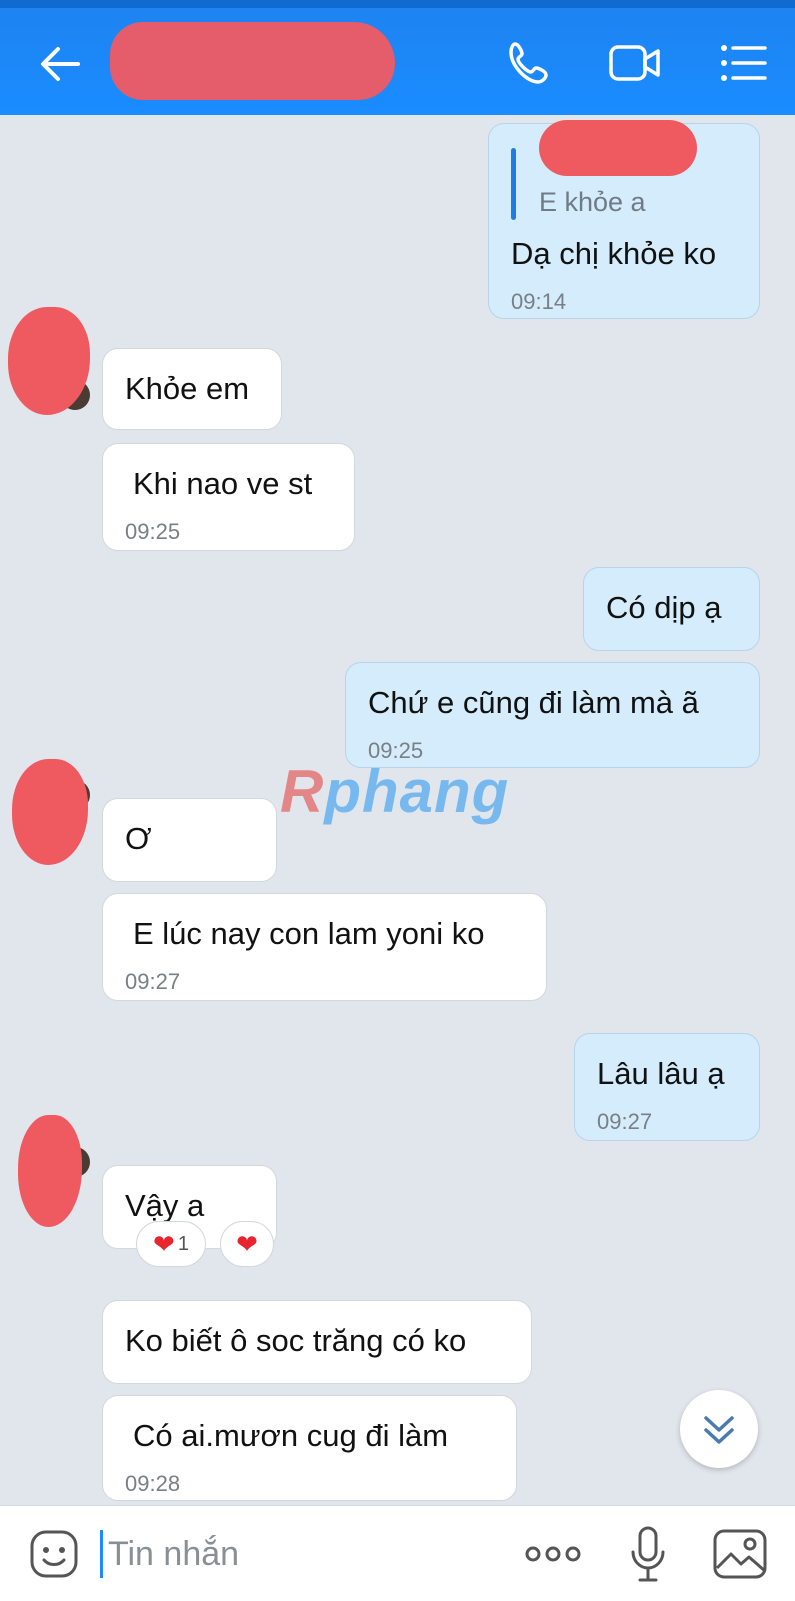 This screenshot has height=1601, width=795. Describe the element at coordinates (745, 63) in the screenshot. I see `list-menu-icon` at that location.